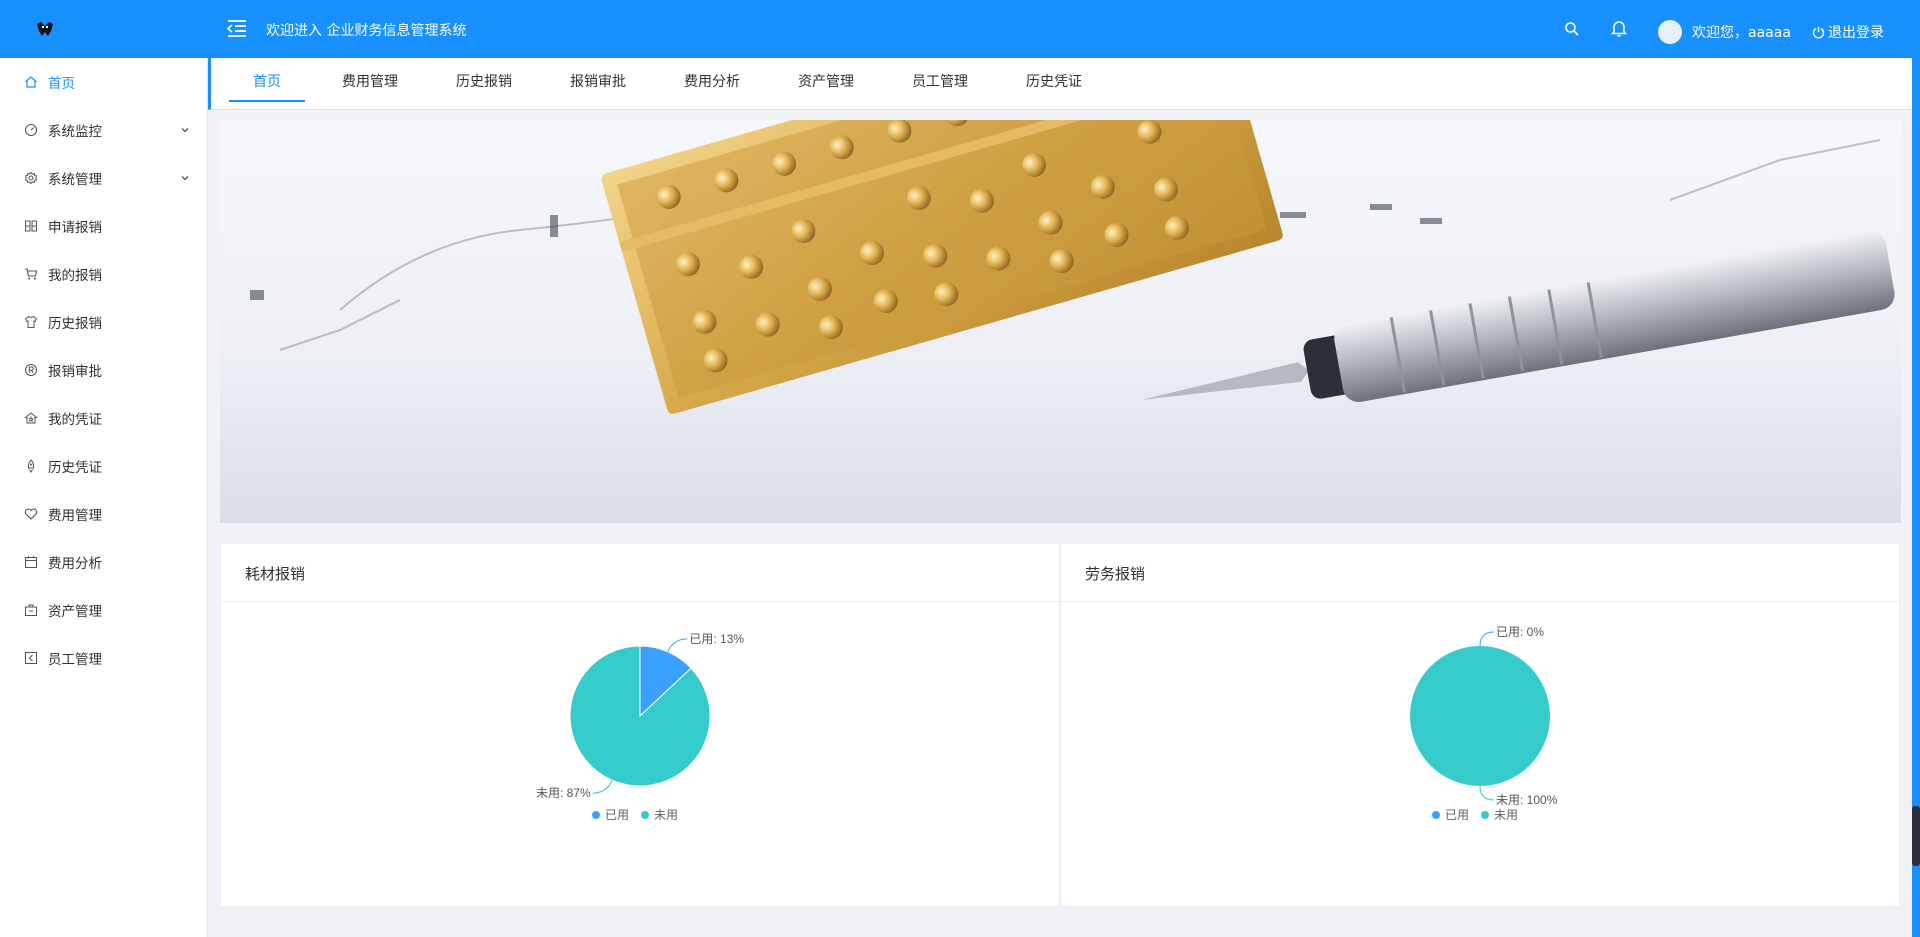 Image resolution: width=1920 pixels, height=937 pixels. Describe the element at coordinates (75, 516) in the screenshot. I see `sidebar-item-label: 费用管理` at that location.